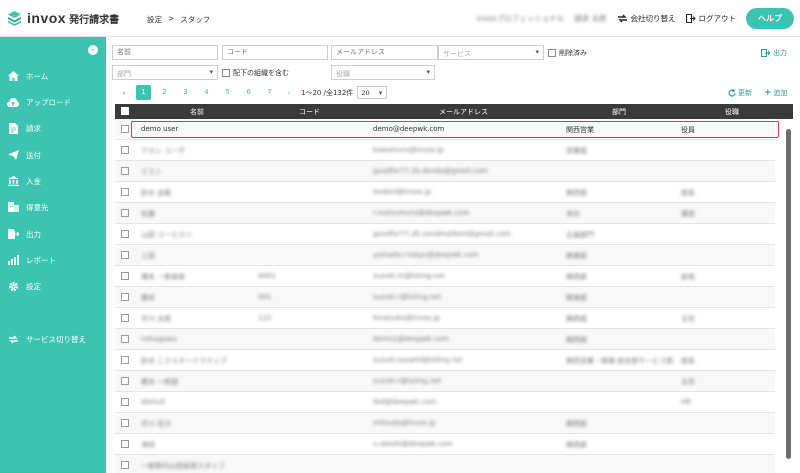  Describe the element at coordinates (402, 192) in the screenshot. I see `cell-email: hodani@invox.jp` at that location.